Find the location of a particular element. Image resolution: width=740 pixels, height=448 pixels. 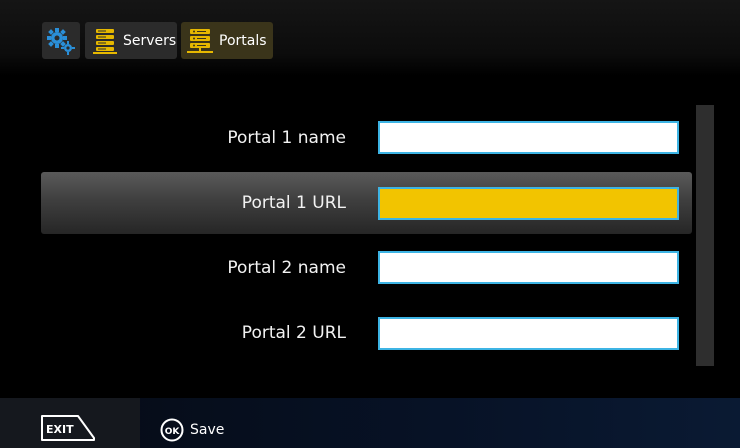

scrollbar is located at coordinates (705, 235).